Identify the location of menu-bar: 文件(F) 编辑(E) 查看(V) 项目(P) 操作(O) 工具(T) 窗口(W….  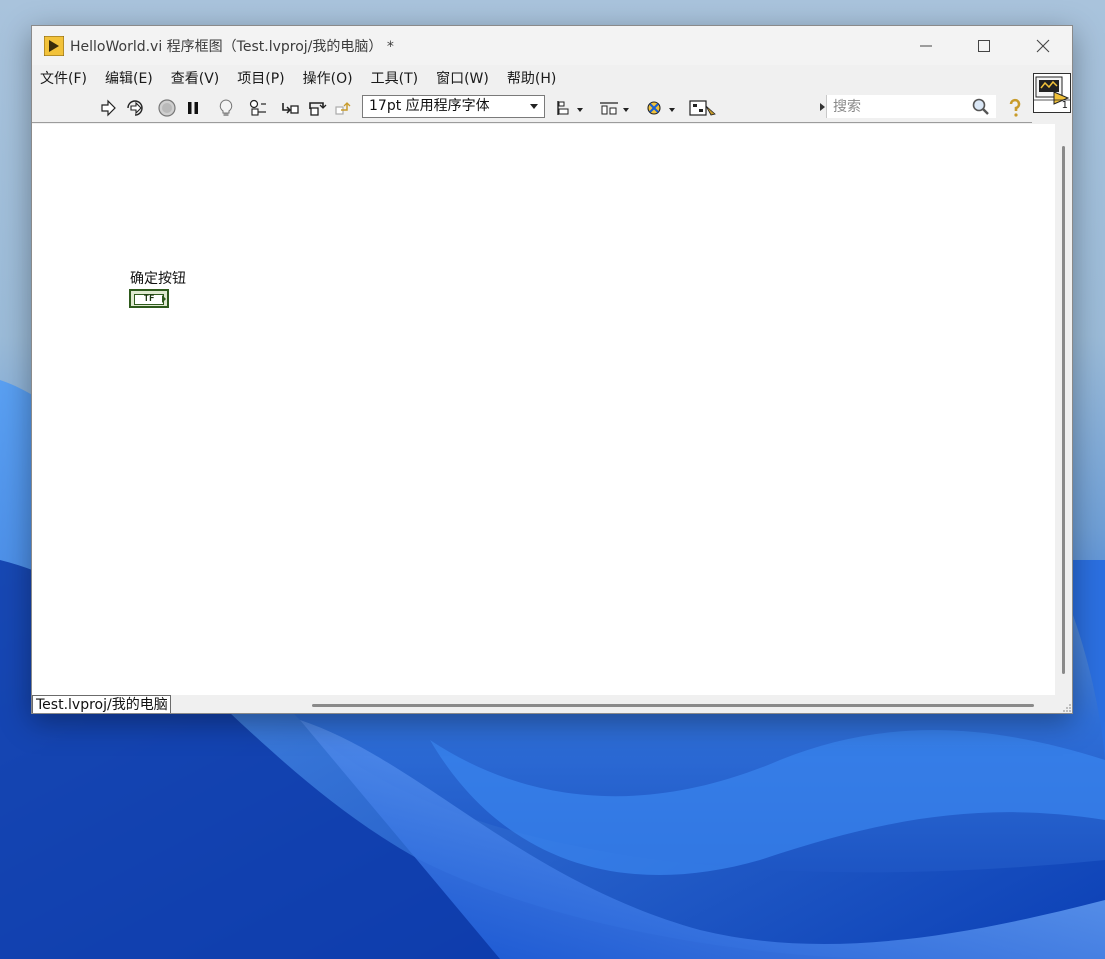
(532, 78).